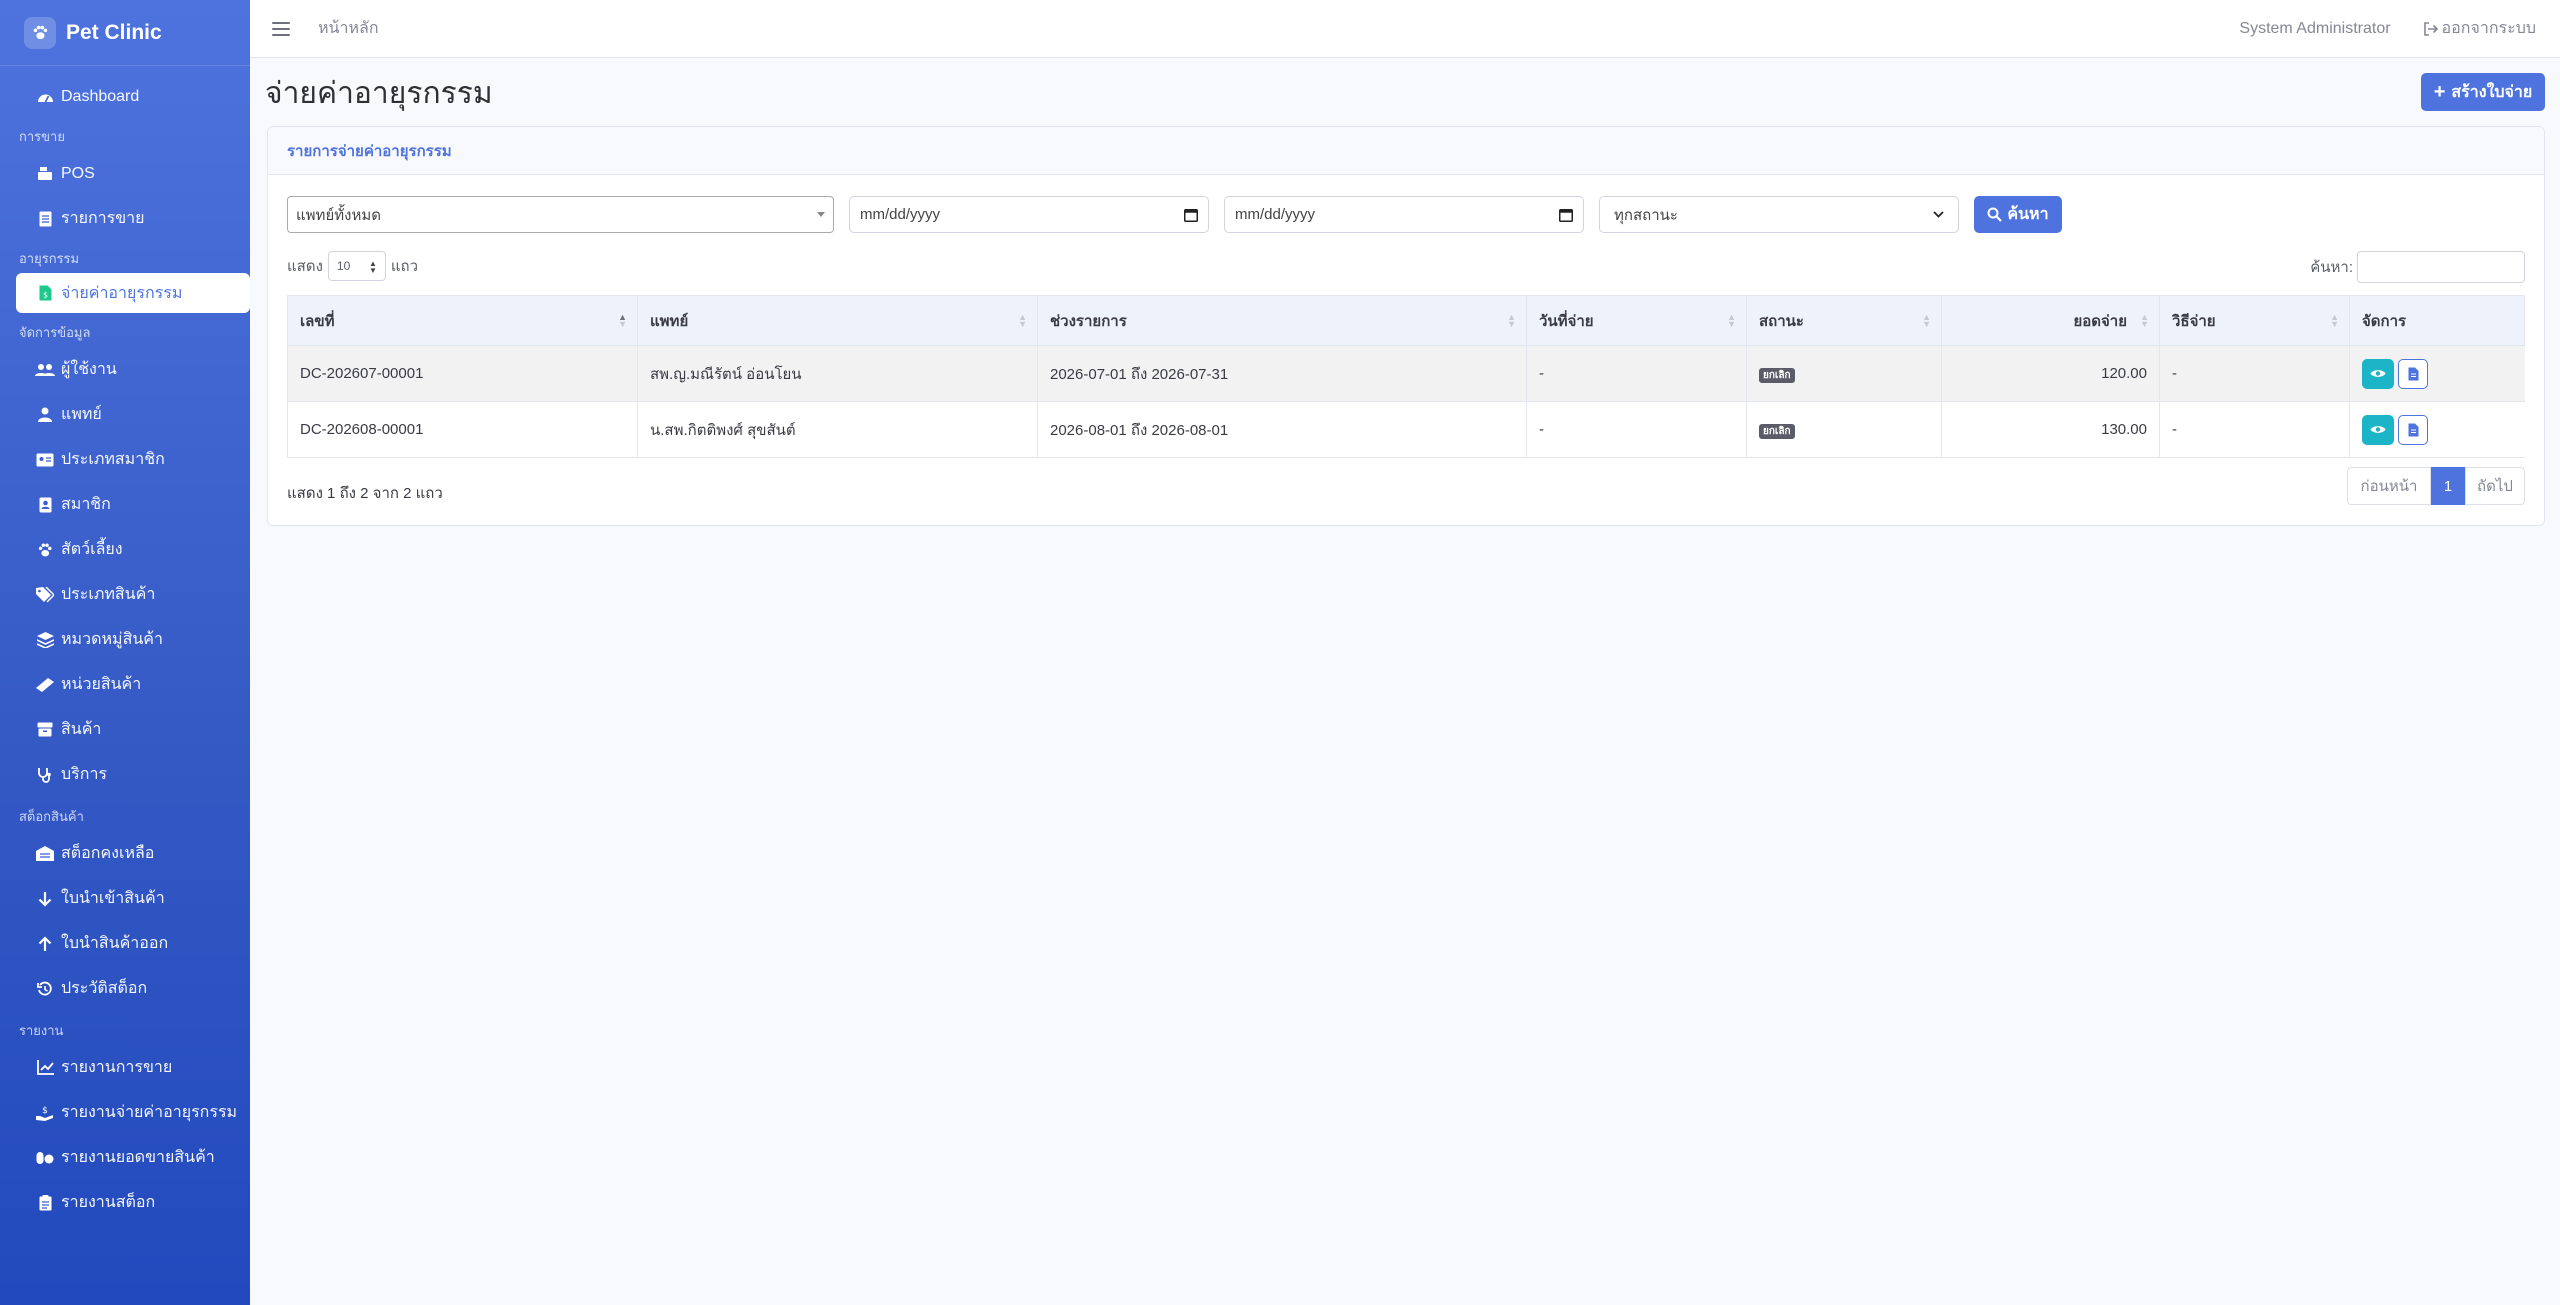 The height and width of the screenshot is (1305, 2560). I want to click on page-length-select: 10 ▲ ▼, so click(356, 266).